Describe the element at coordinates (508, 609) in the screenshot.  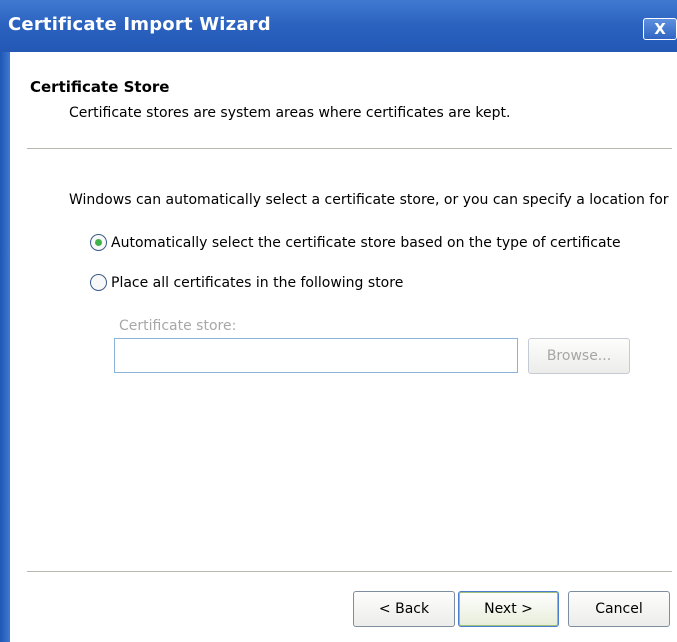
I see `next-button: Next >` at that location.